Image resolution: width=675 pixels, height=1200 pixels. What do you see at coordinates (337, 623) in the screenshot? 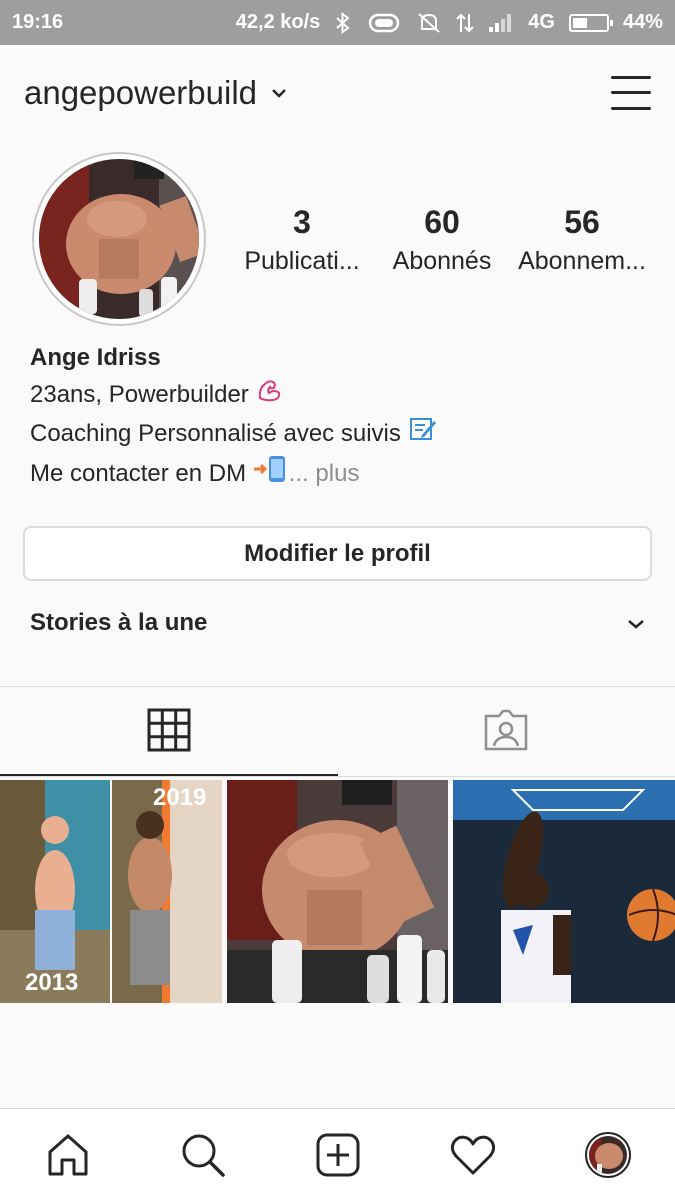
I see `story-highlights: Stories à la une` at bounding box center [337, 623].